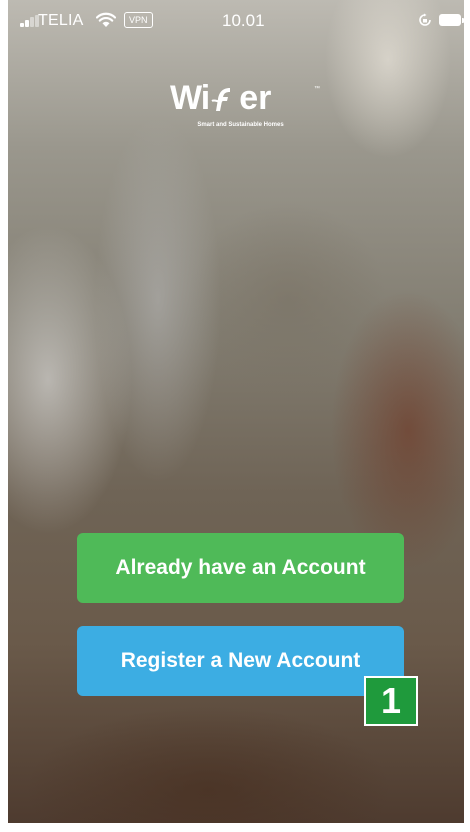  I want to click on carrier-name: TELIA, so click(61, 20).